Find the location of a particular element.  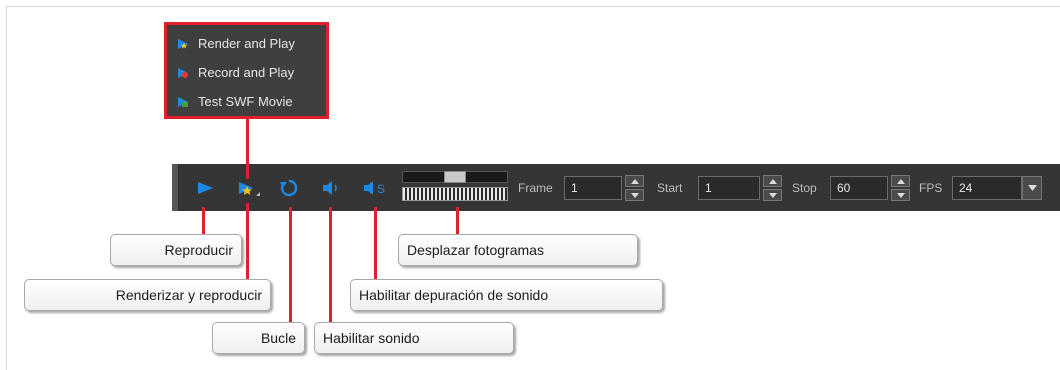

fps-dropdown-button is located at coordinates (1032, 188).